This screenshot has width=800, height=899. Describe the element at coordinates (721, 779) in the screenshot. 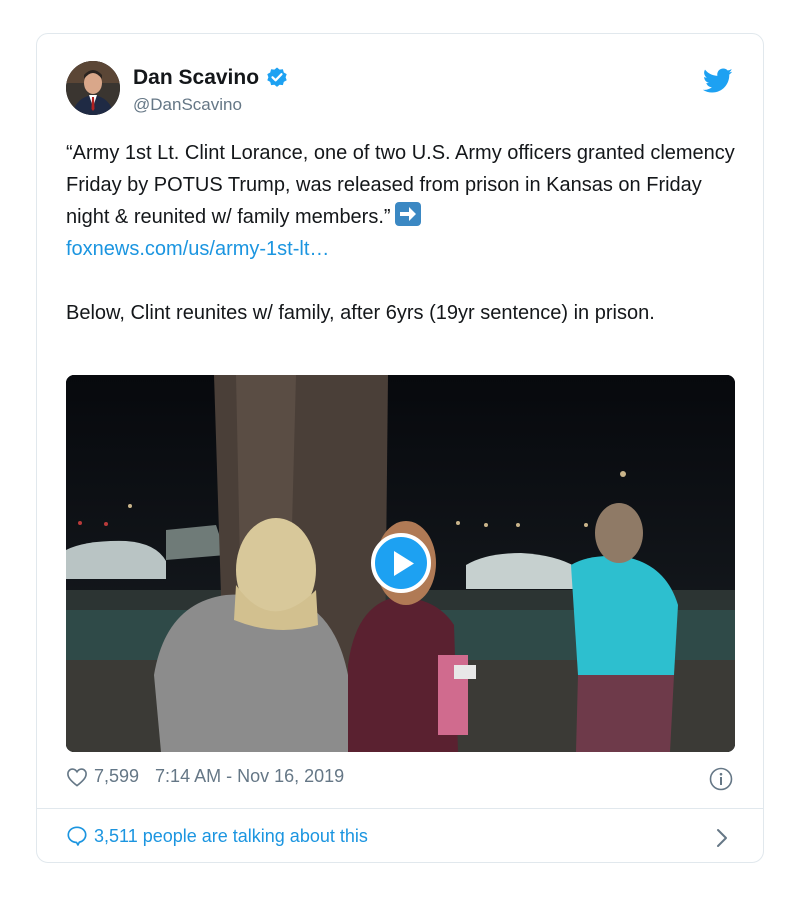

I see `info-icon` at that location.